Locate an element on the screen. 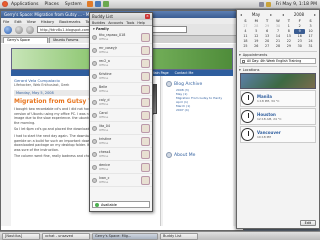  archive-item: 2007 (4) is located at coordinates (203, 110).